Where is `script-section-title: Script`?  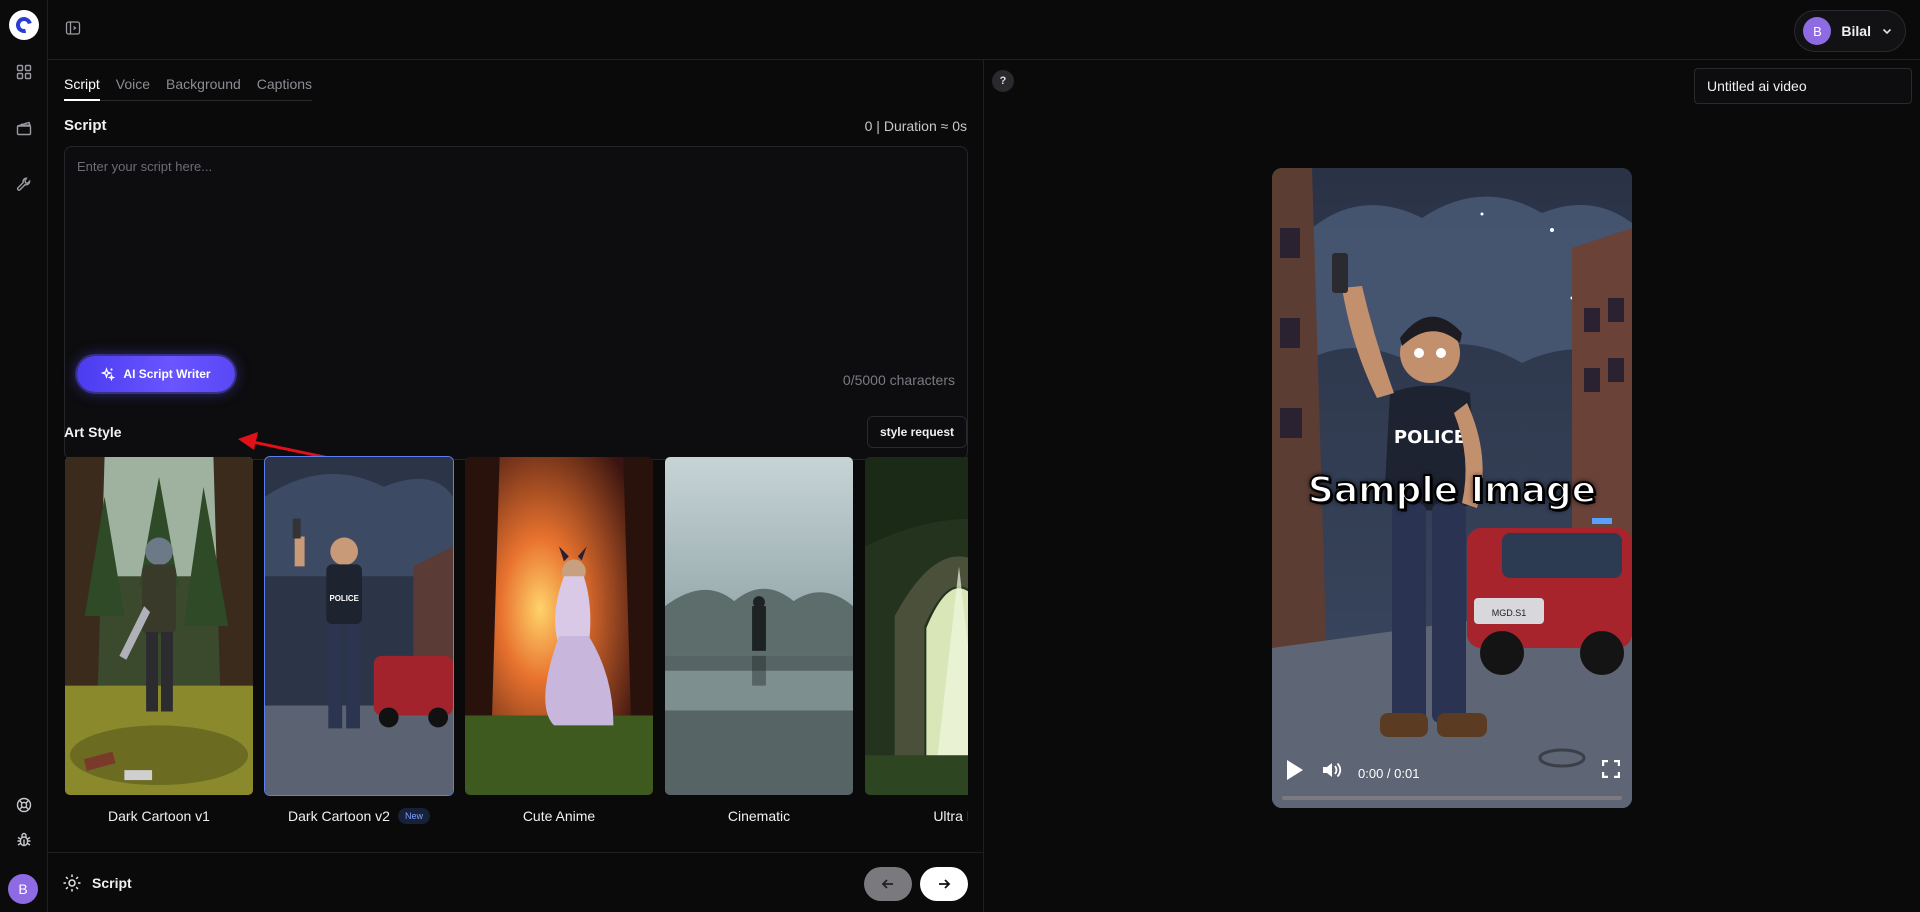
script-section-title: Script is located at coordinates (85, 125).